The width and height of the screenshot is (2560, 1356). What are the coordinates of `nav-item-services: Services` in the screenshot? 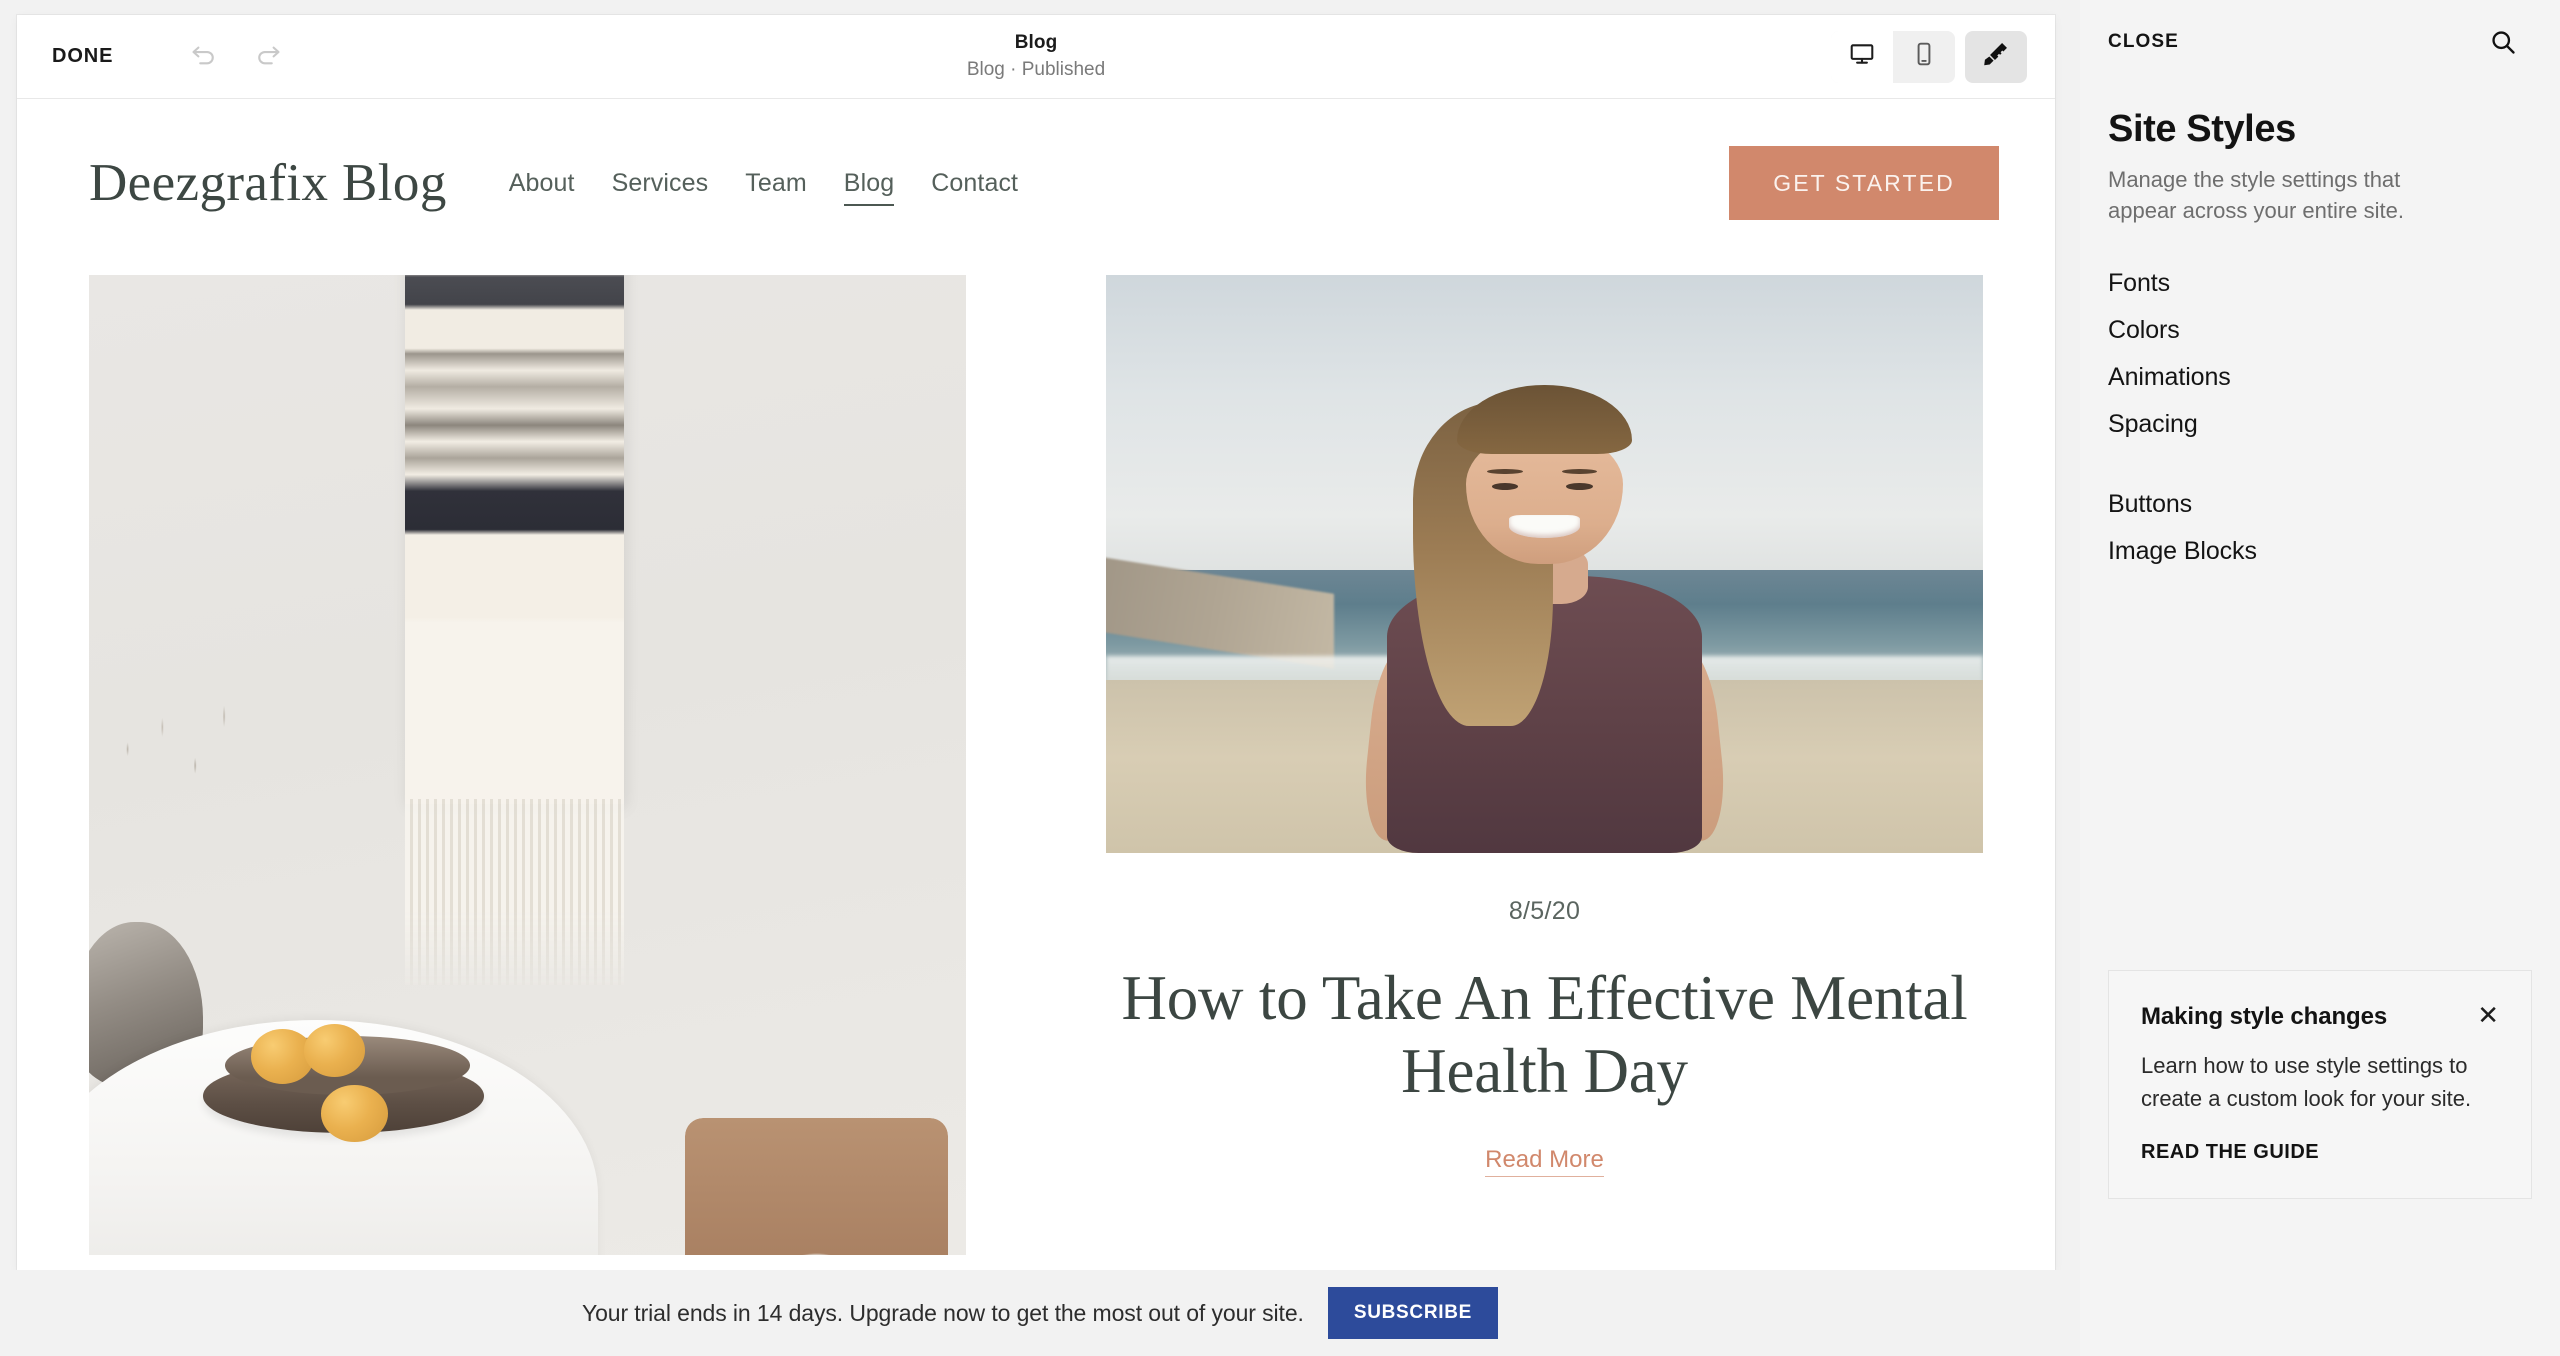 It's located at (660, 186).